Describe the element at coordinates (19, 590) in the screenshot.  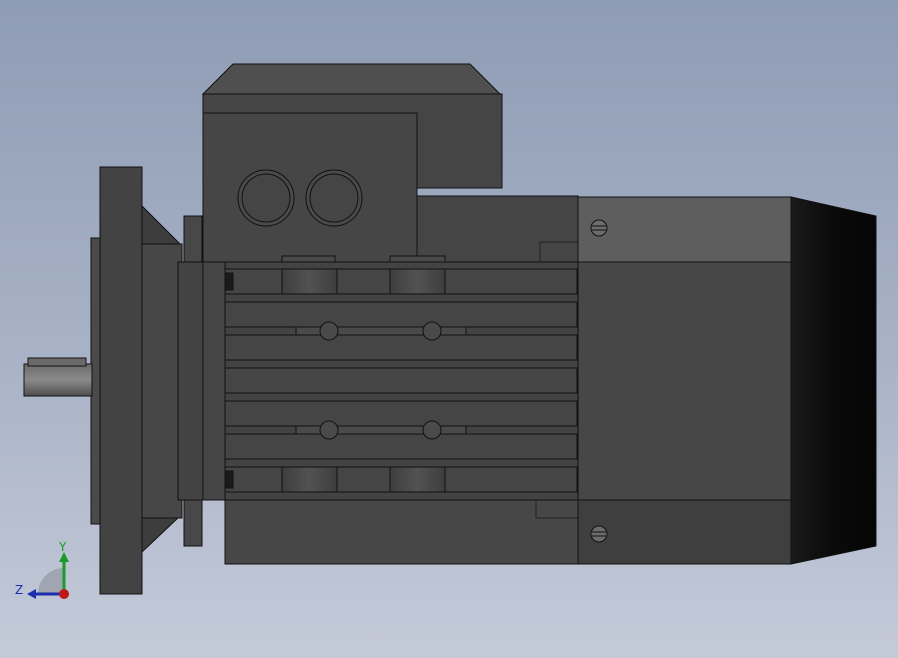
I see `z-axis-label: Z` at that location.